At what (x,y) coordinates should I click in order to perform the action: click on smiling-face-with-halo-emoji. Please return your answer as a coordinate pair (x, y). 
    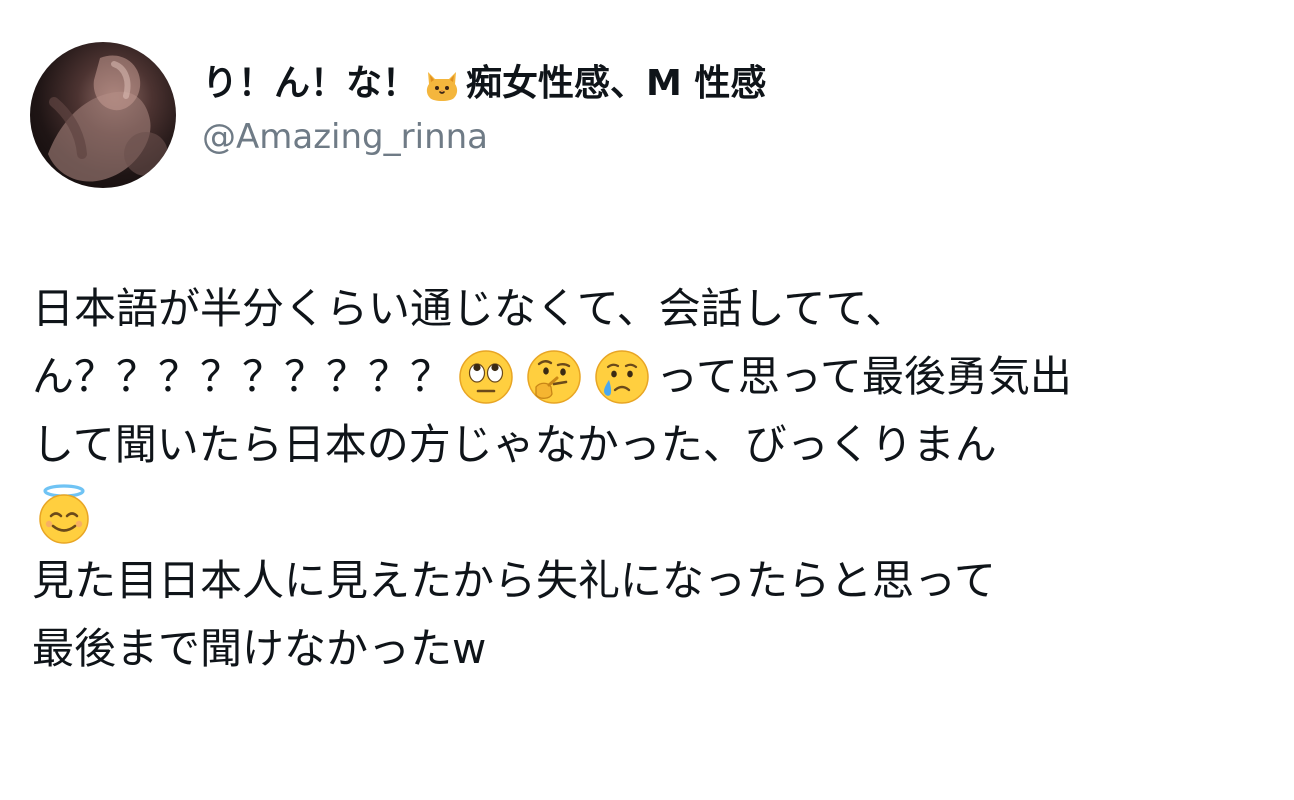
    Looking at the image, I should click on (64, 513).